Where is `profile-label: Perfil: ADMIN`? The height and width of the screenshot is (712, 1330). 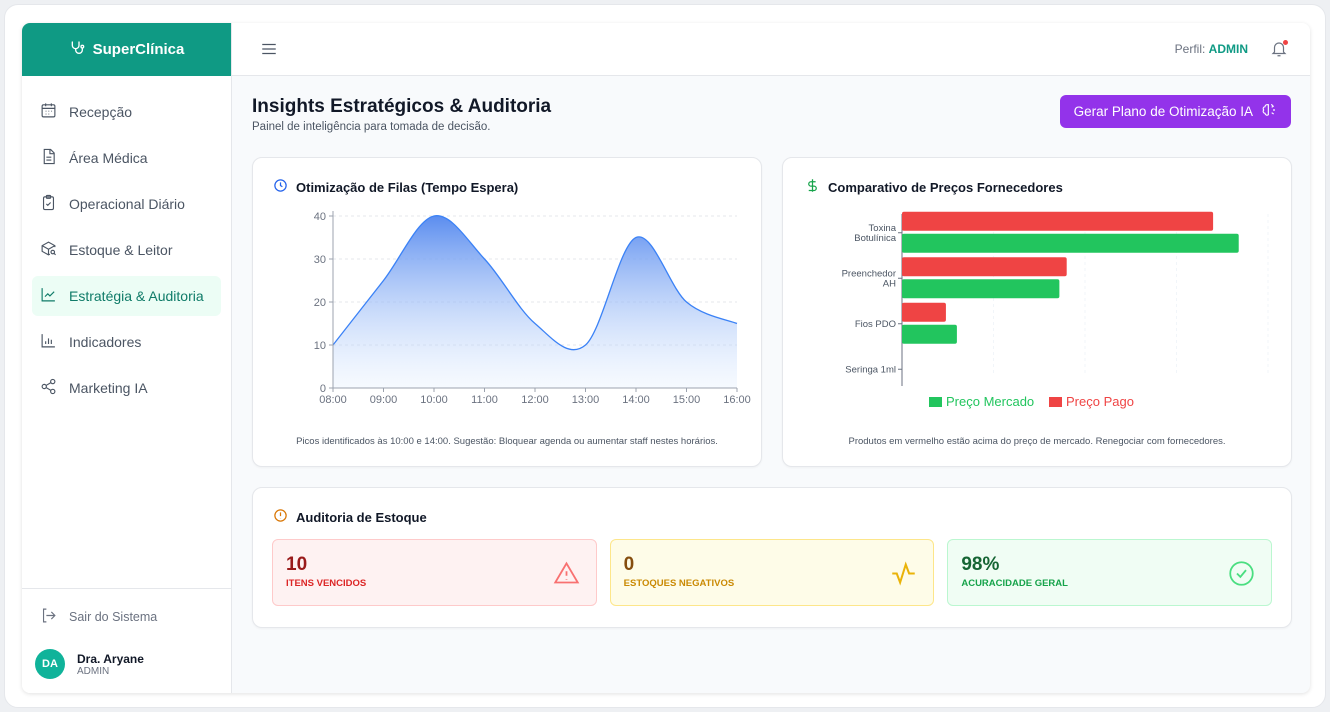 profile-label: Perfil: ADMIN is located at coordinates (1211, 49).